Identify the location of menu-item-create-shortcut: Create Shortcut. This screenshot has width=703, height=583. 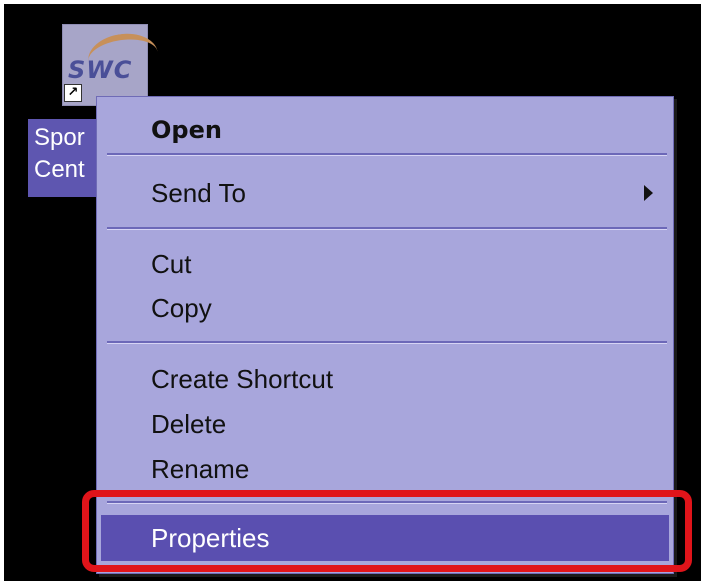
(385, 379).